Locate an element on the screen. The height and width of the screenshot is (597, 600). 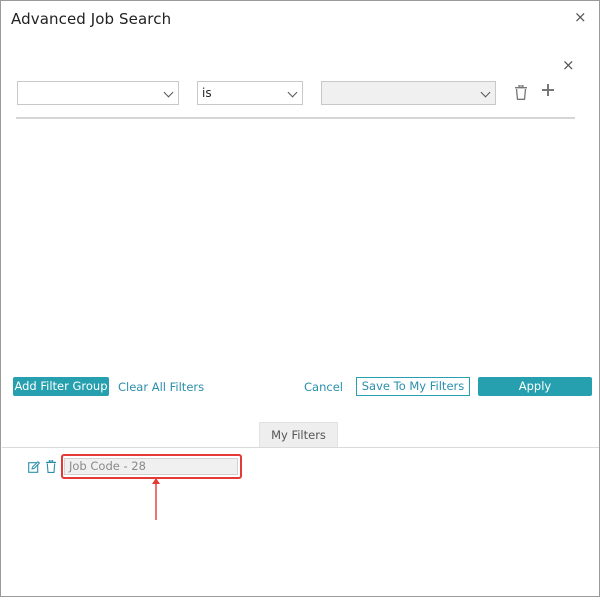
edit-icon is located at coordinates (34, 467).